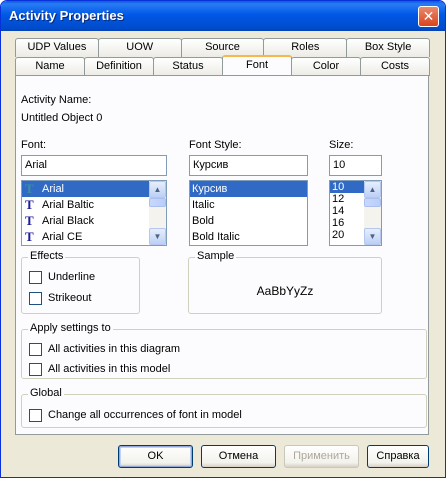 This screenshot has width=446, height=478. What do you see at coordinates (34, 145) in the screenshot?
I see `font-label: Font:` at bounding box center [34, 145].